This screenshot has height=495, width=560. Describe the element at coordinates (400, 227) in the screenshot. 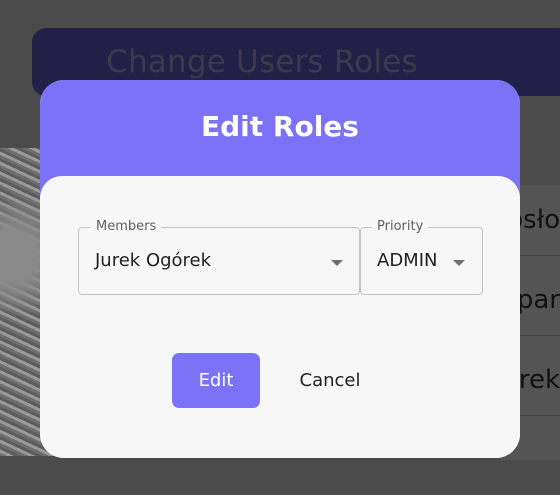

I see `priority-label: Priority` at that location.